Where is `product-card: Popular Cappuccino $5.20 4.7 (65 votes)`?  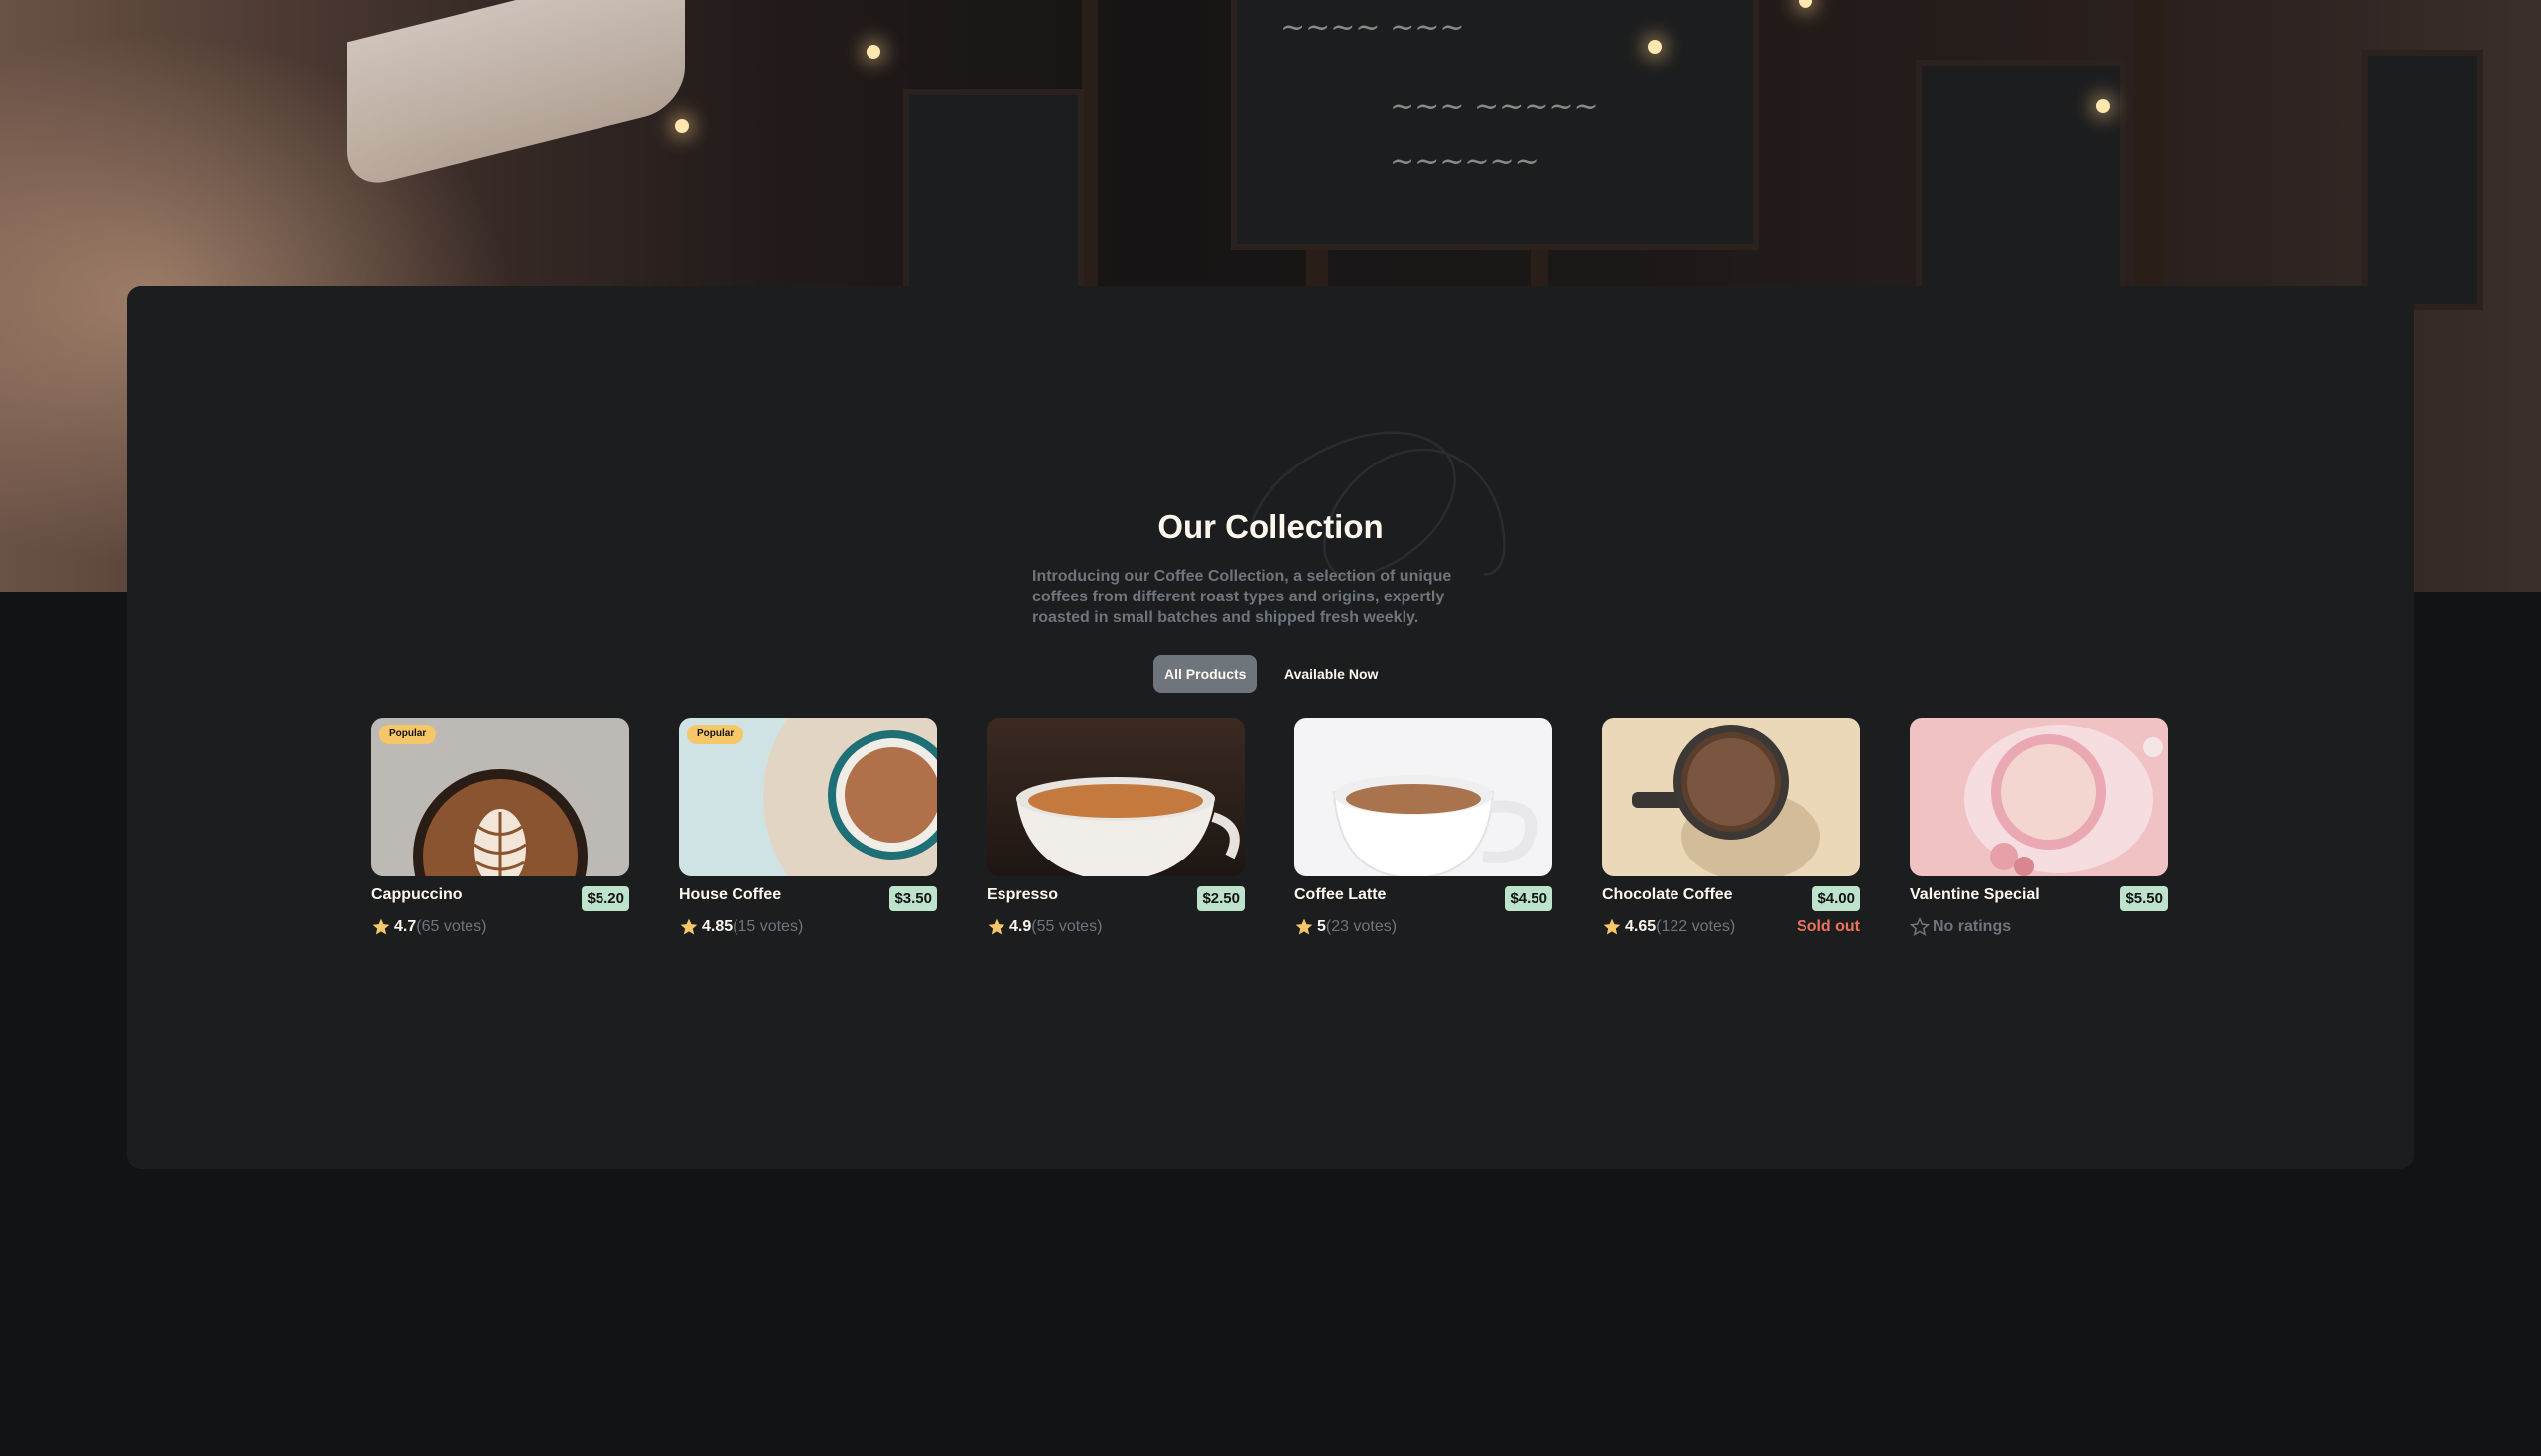 product-card: Popular Cappuccino $5.20 4.7 (65 votes) is located at coordinates (500, 832).